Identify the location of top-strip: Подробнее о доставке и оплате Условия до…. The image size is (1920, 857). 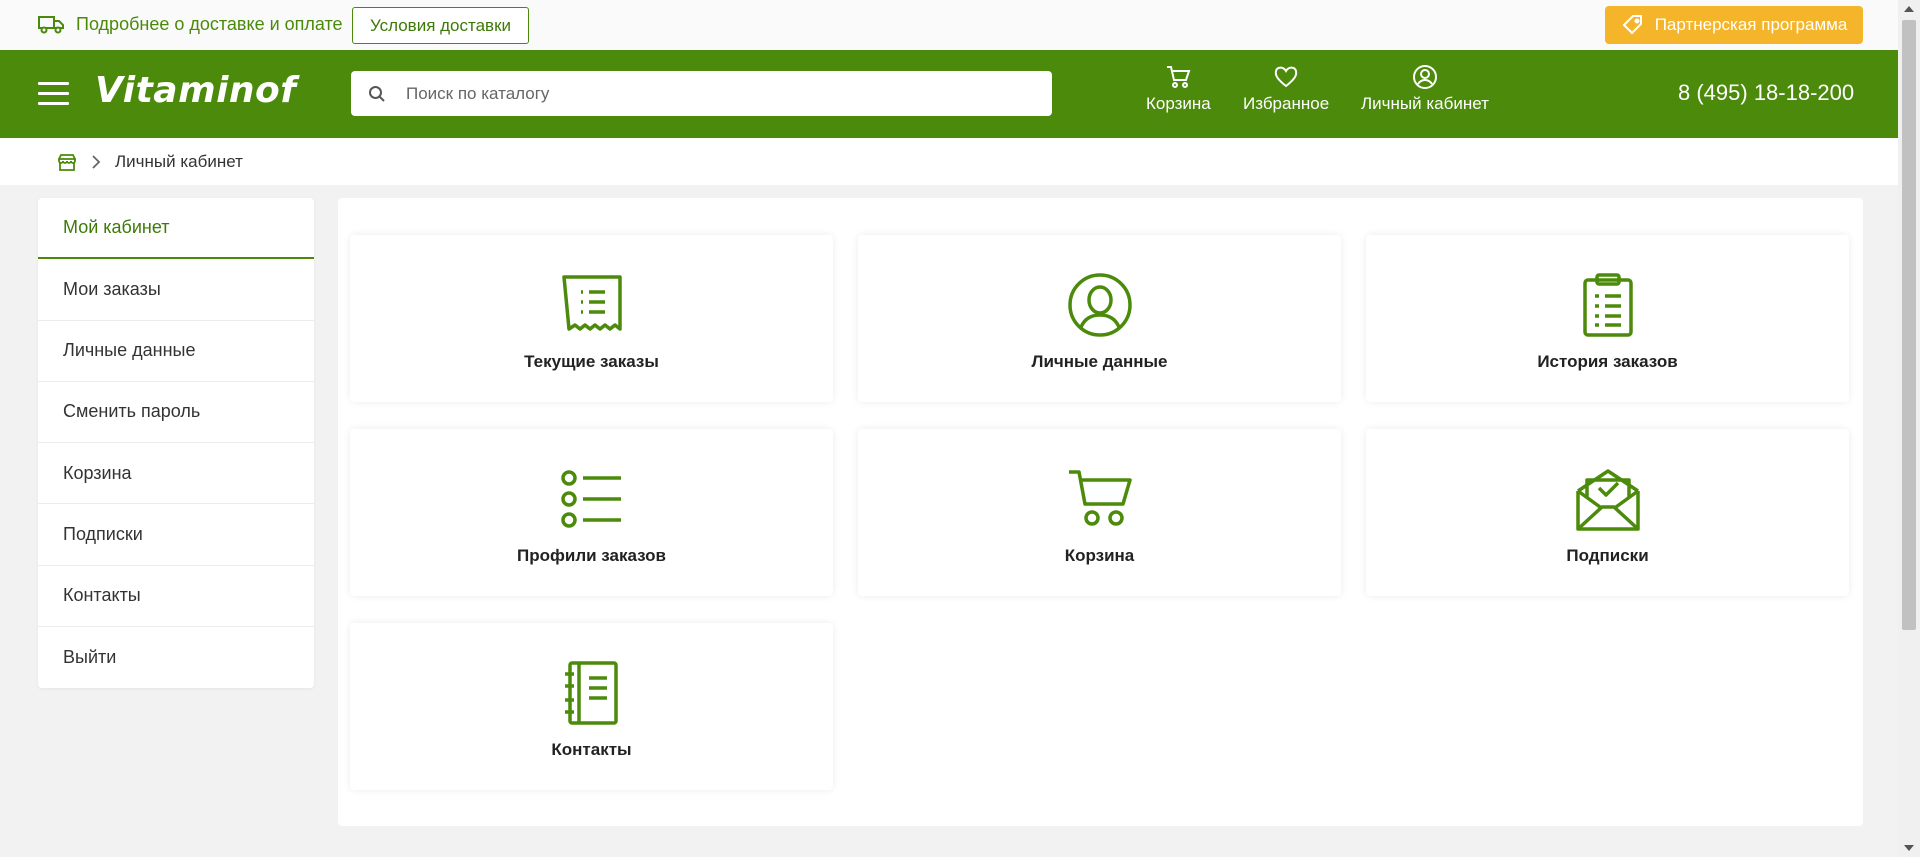
(949, 25).